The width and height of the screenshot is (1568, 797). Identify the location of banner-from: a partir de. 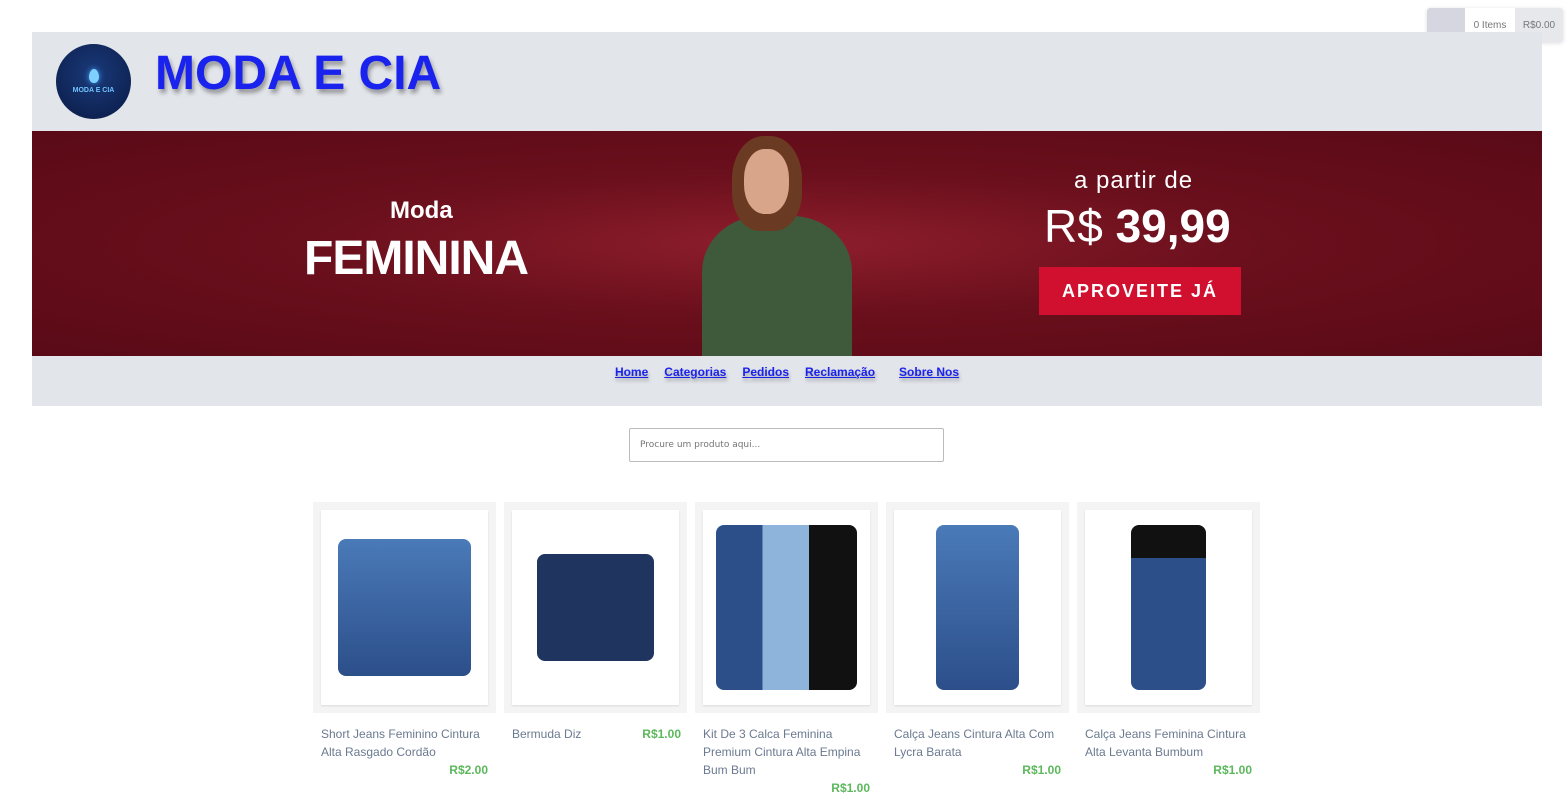
(1134, 180).